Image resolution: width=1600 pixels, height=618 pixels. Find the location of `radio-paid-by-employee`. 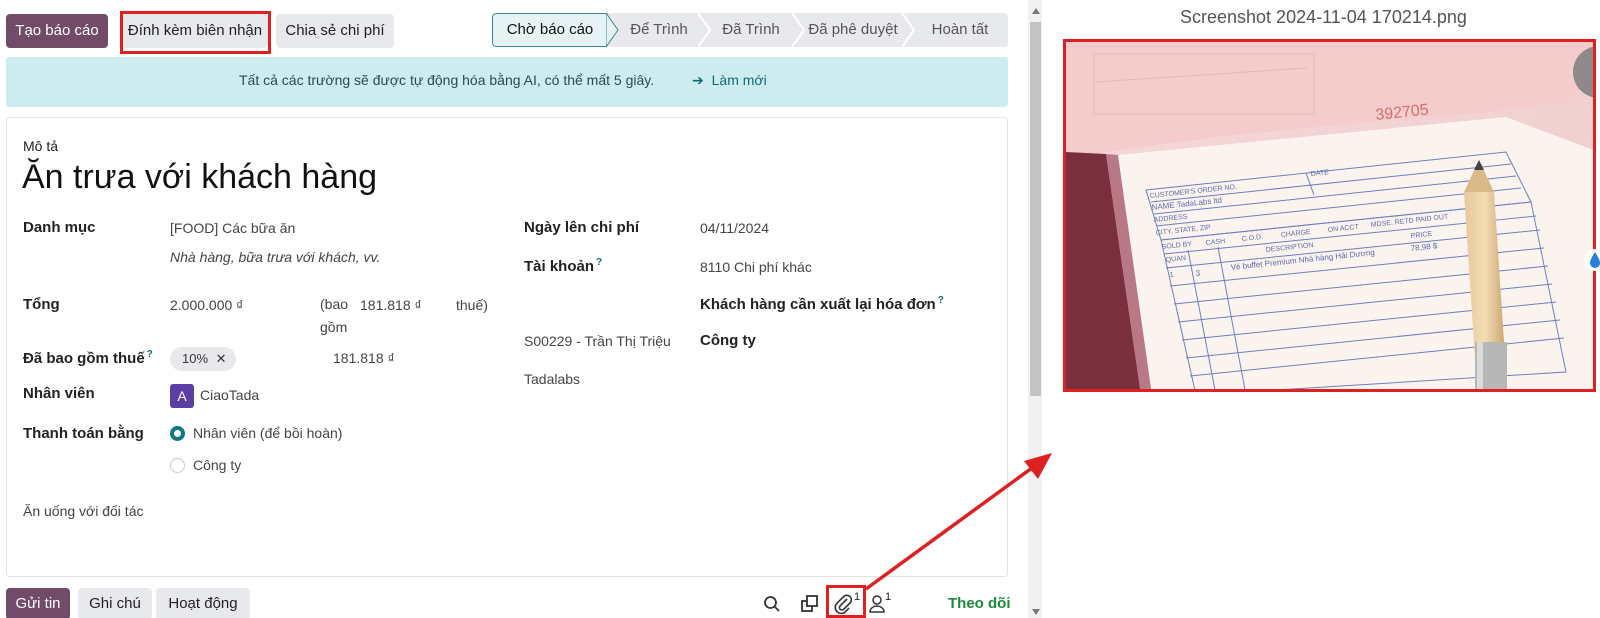

radio-paid-by-employee is located at coordinates (177, 433).